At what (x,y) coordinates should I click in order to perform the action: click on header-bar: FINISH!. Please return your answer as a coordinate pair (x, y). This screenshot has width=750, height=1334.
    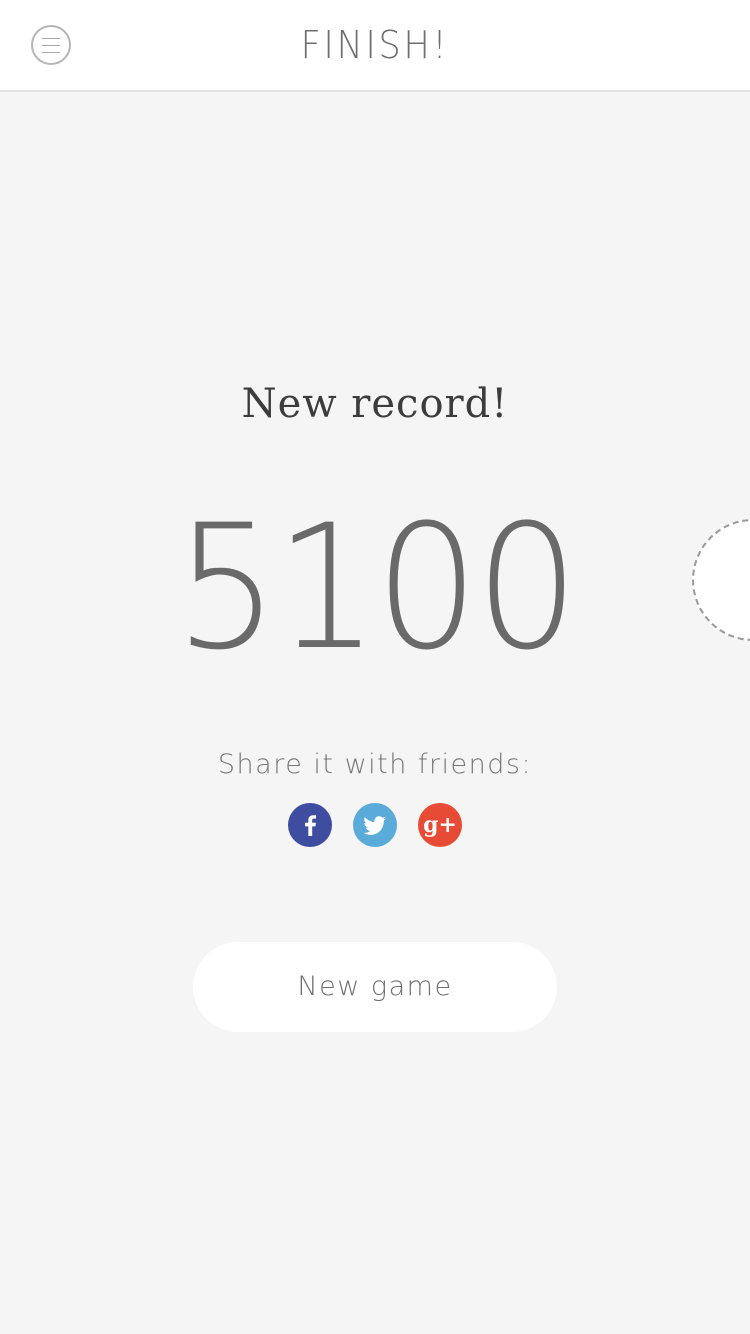
    Looking at the image, I should click on (375, 46).